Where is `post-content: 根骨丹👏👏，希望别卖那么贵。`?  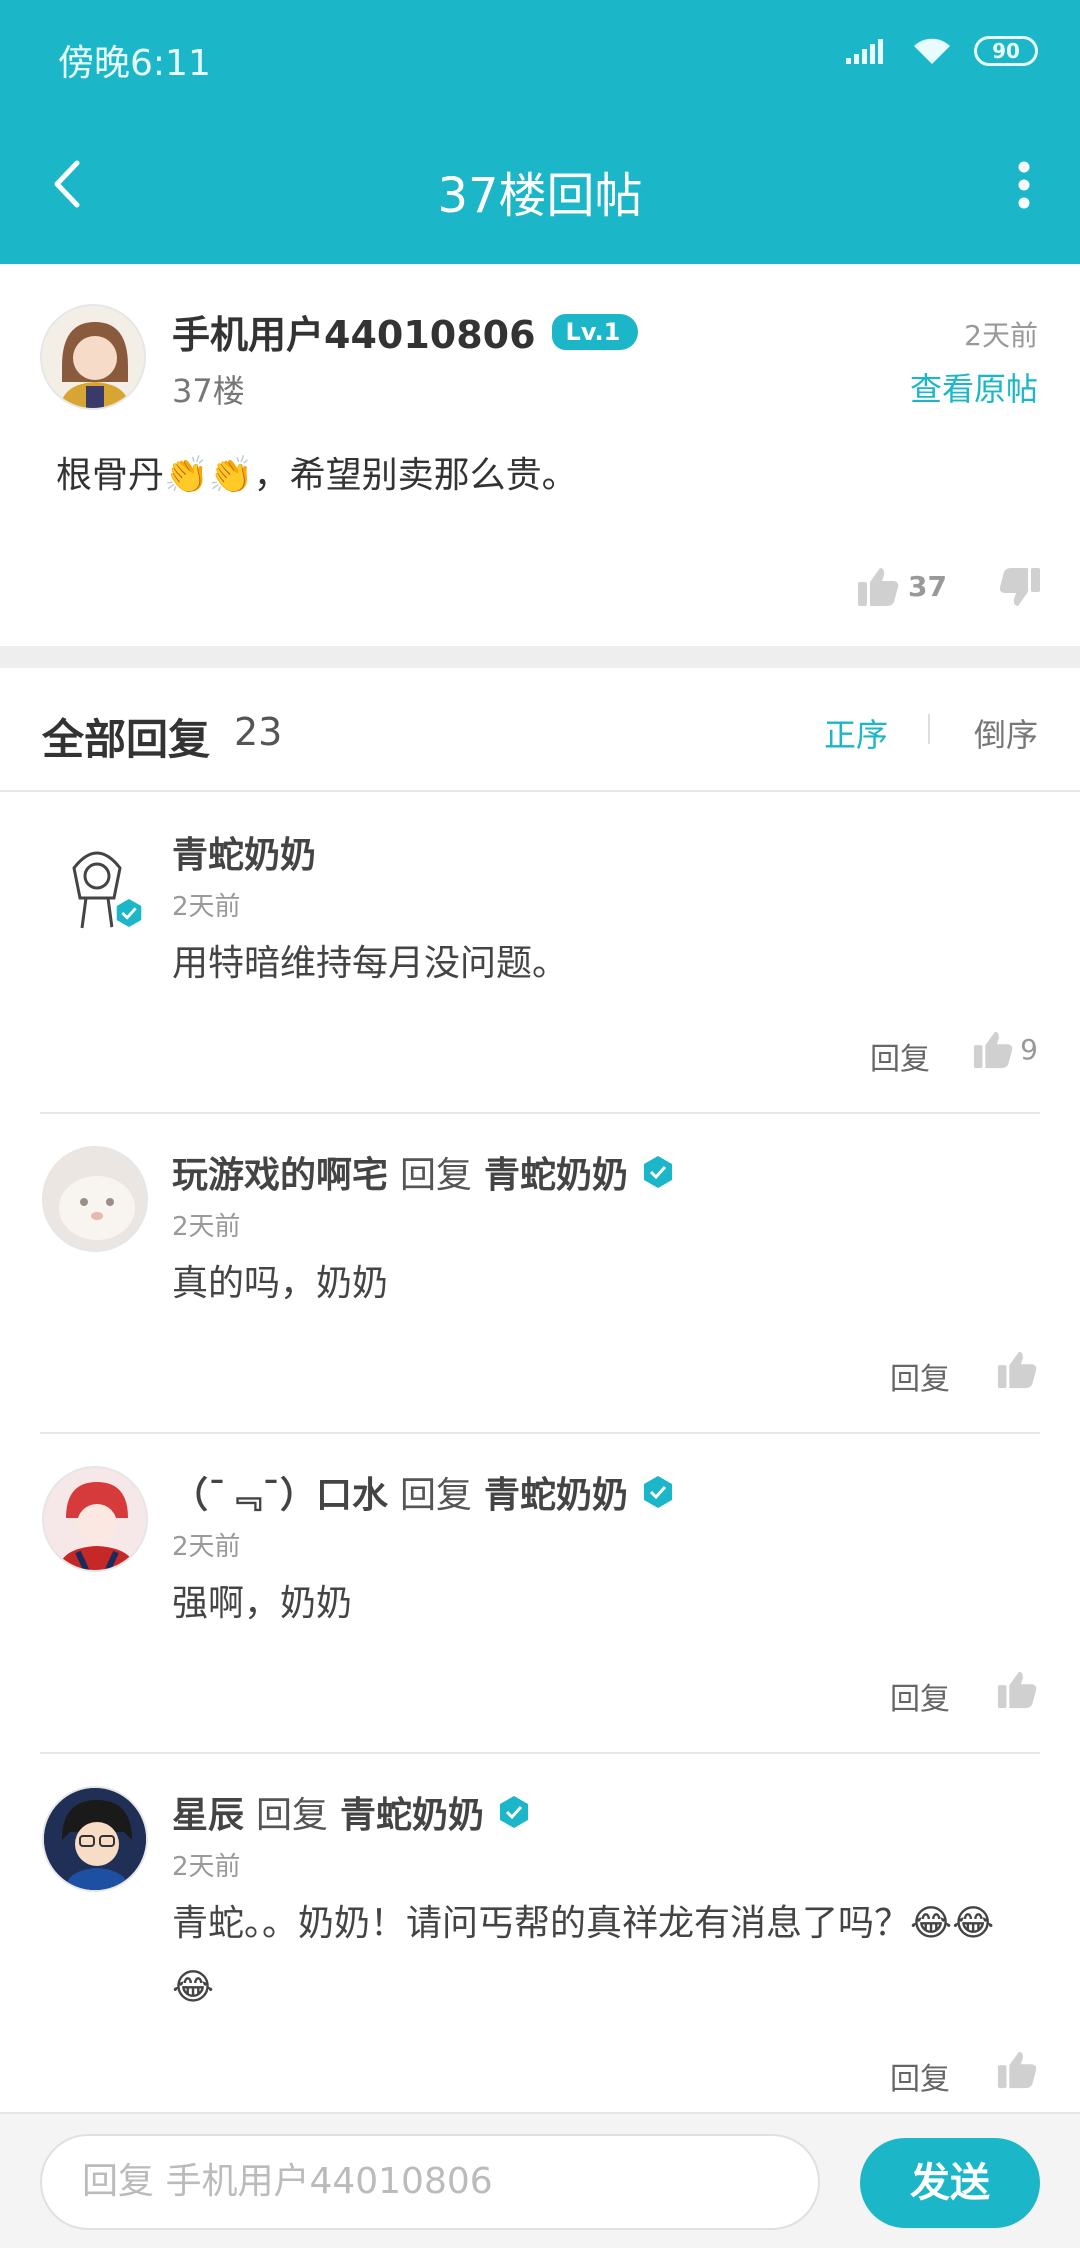
post-content: 根骨丹👏👏，希望别卖那么贵。 is located at coordinates (317, 475).